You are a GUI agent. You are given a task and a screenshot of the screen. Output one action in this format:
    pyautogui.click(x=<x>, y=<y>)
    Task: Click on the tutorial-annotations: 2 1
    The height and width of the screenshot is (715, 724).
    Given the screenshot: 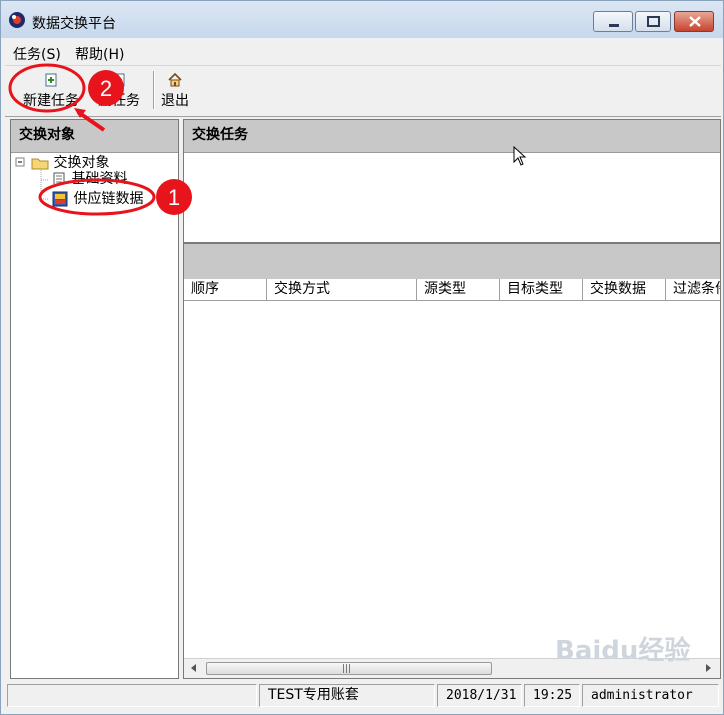 What is the action you would take?
    pyautogui.click(x=100, y=139)
    